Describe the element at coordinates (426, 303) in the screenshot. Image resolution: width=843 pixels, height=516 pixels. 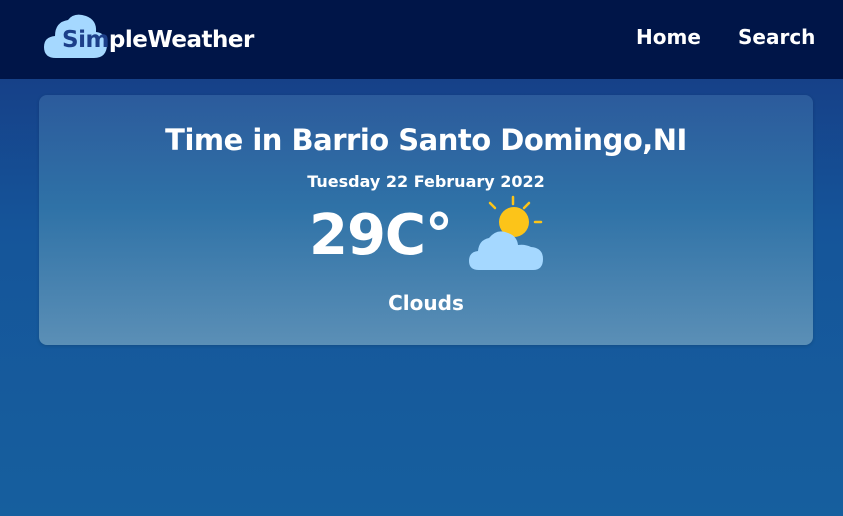
I see `condition-label: Clouds` at that location.